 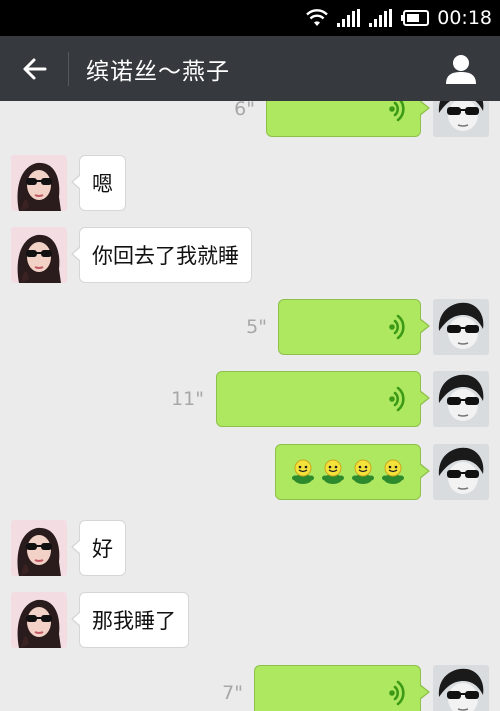 I want to click on message-row: 嗯, so click(x=250, y=184).